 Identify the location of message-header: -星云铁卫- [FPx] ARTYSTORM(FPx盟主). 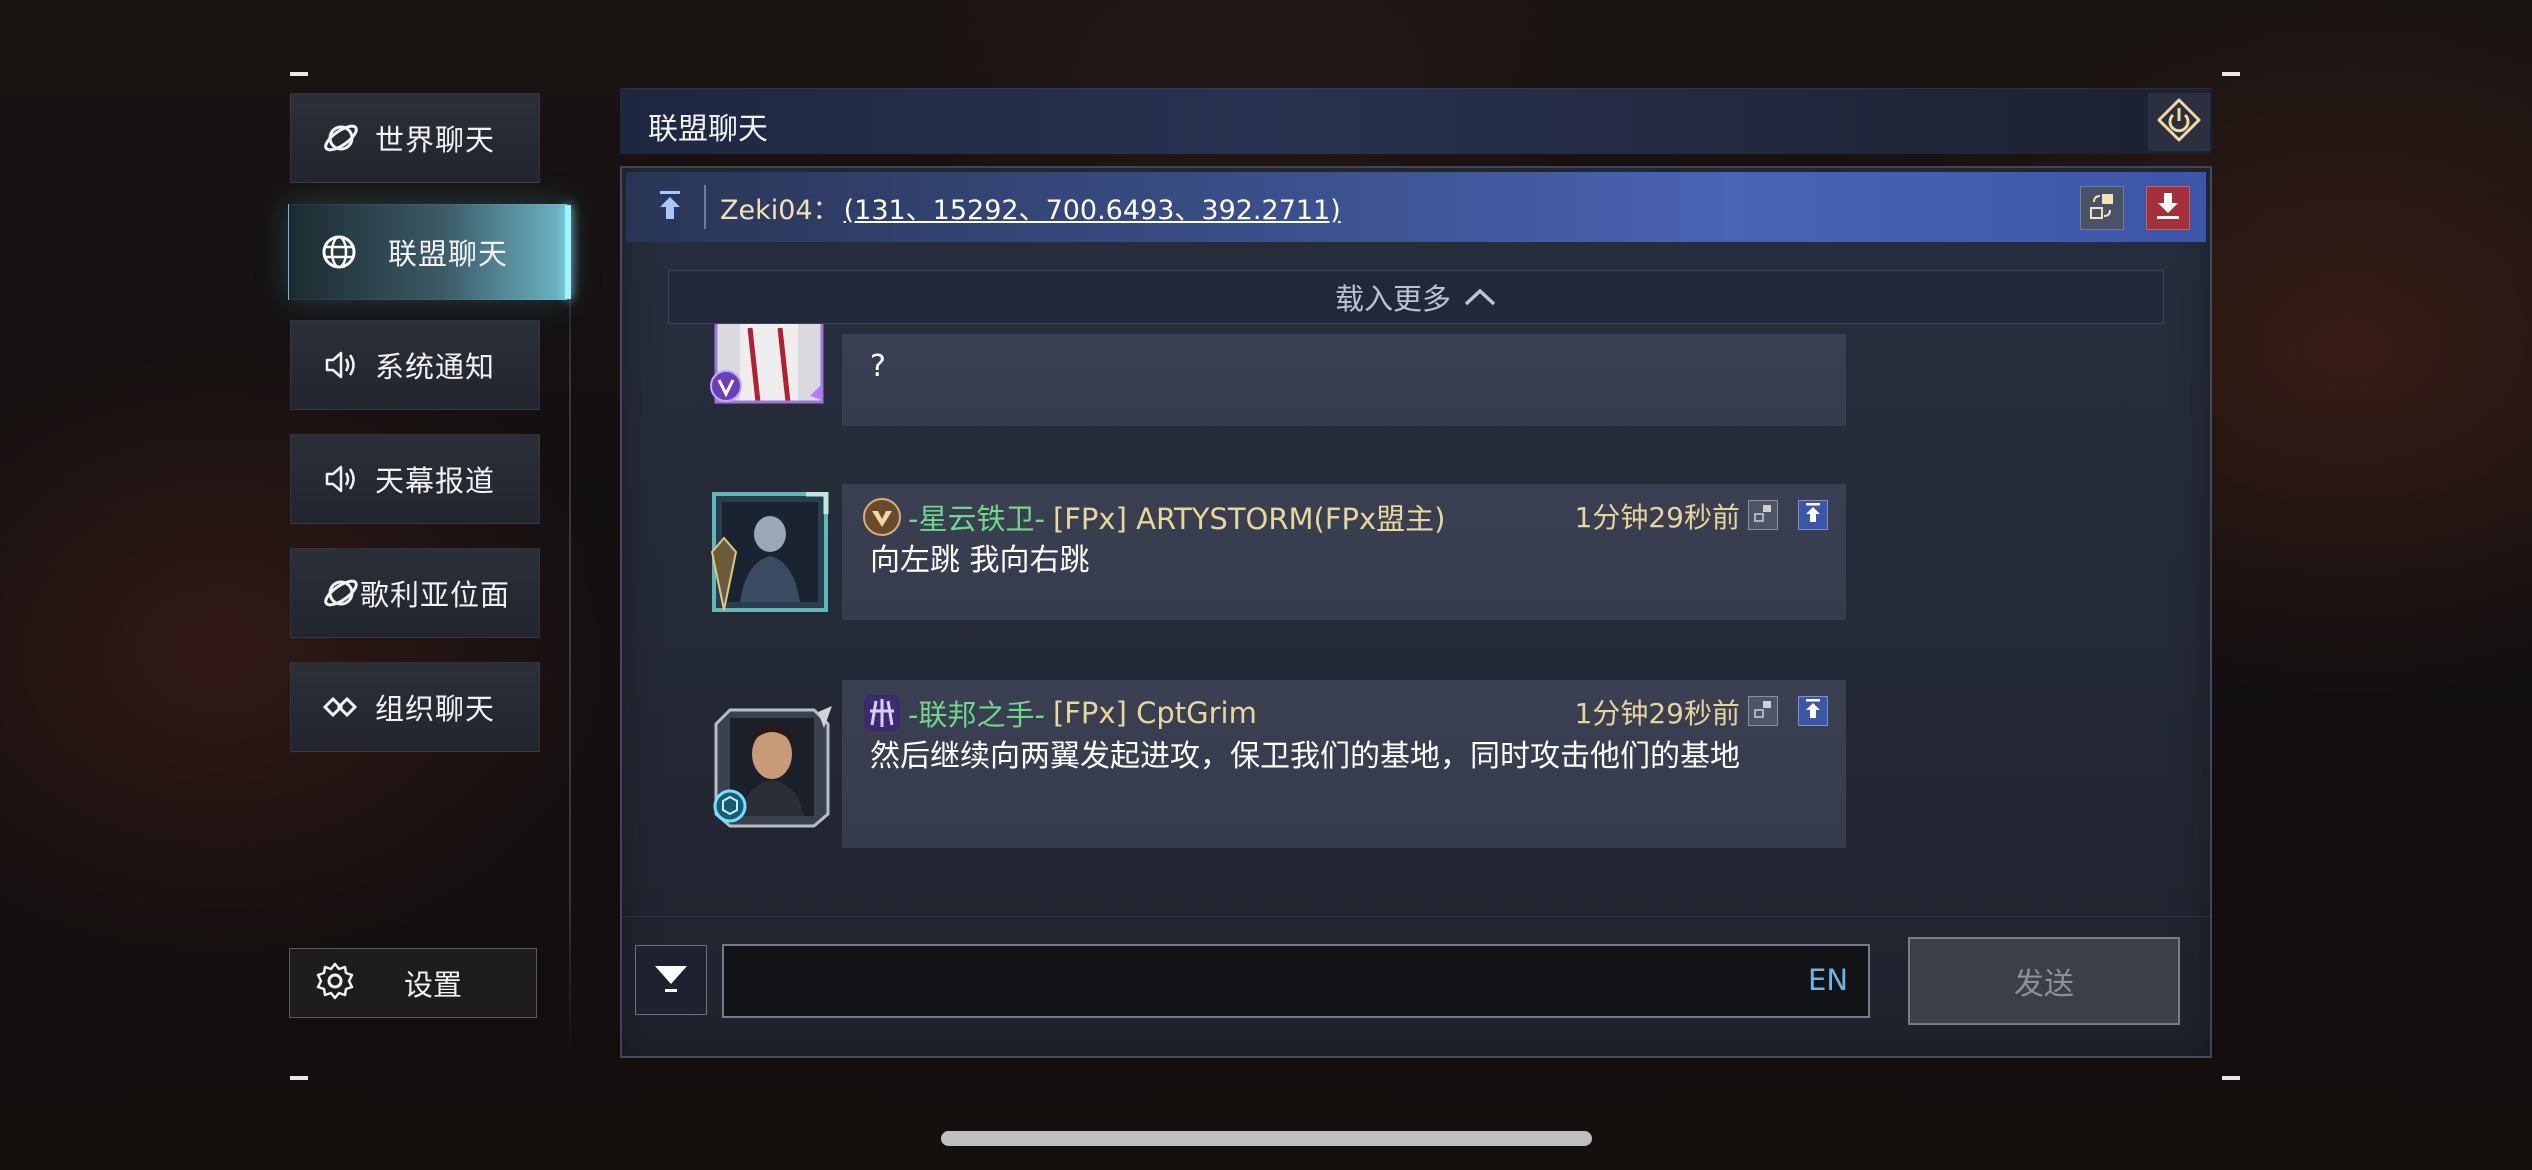
(1154, 517).